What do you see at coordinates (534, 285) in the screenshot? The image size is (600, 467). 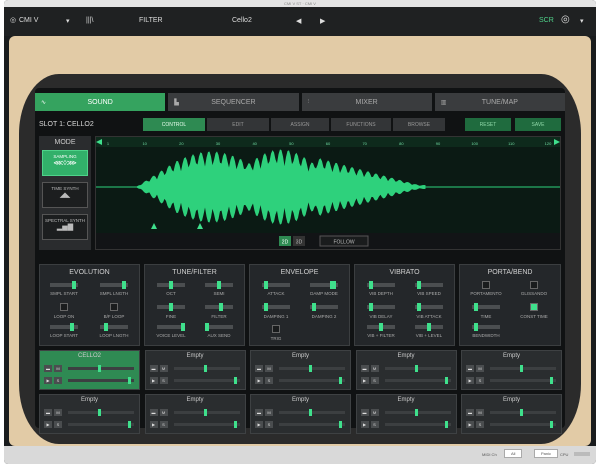 I see `checkbox-glissando` at bounding box center [534, 285].